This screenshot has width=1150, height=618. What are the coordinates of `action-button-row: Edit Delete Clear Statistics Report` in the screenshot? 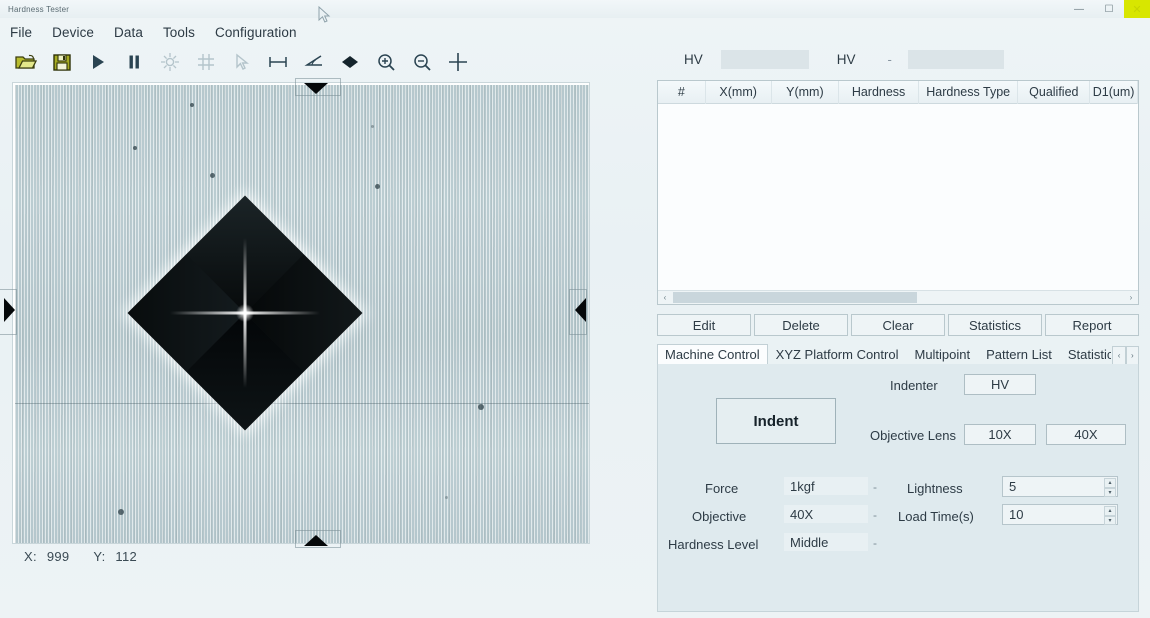 It's located at (898, 325).